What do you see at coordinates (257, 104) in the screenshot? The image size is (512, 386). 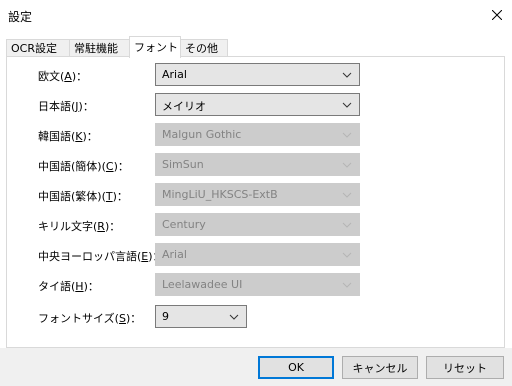 I see `japanese-font-select: メイリオ` at bounding box center [257, 104].